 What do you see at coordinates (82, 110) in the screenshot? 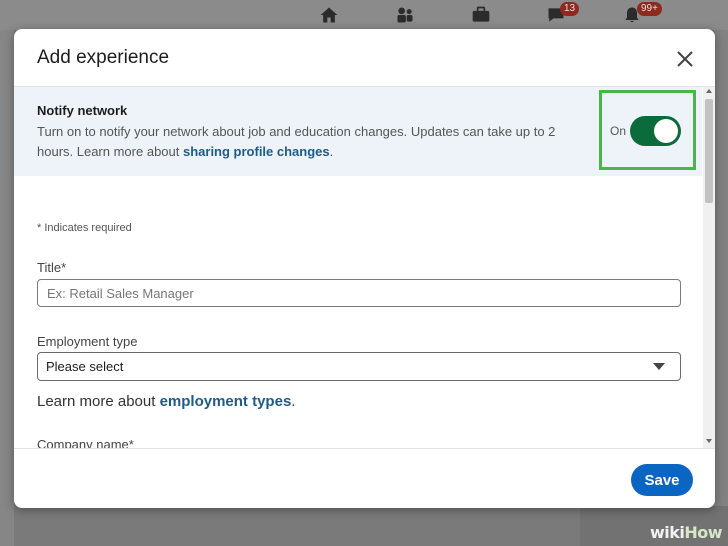
I see `notify-network-title: Notify network` at bounding box center [82, 110].